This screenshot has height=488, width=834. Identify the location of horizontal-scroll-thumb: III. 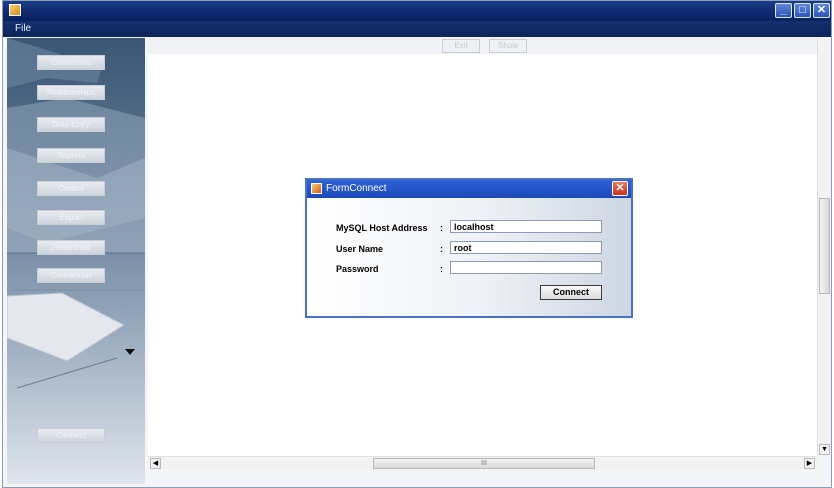
(484, 463).